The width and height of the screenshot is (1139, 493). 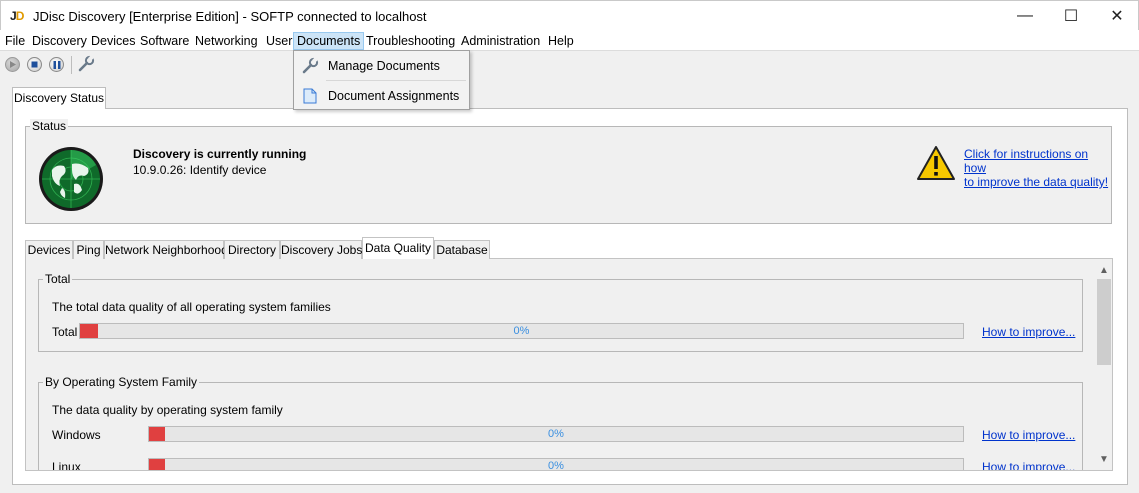 What do you see at coordinates (59, 41) in the screenshot?
I see `menu-discovery: Discovery` at bounding box center [59, 41].